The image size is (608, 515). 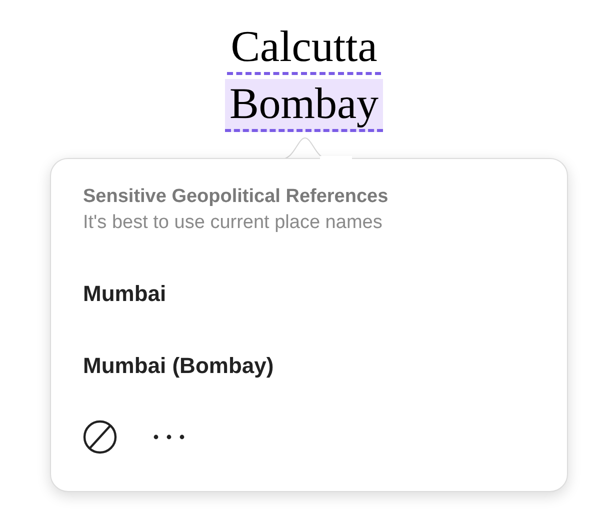 What do you see at coordinates (124, 294) in the screenshot?
I see `suggestion-item: Mumbai` at bounding box center [124, 294].